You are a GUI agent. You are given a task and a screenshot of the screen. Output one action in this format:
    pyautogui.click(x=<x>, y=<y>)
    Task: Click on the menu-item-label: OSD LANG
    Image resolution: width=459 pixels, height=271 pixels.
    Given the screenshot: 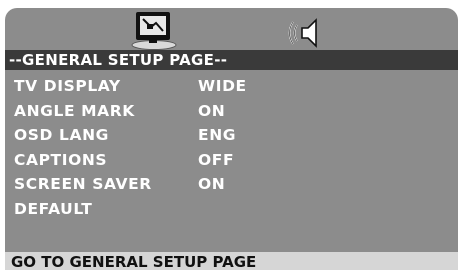 What is the action you would take?
    pyautogui.click(x=61, y=135)
    